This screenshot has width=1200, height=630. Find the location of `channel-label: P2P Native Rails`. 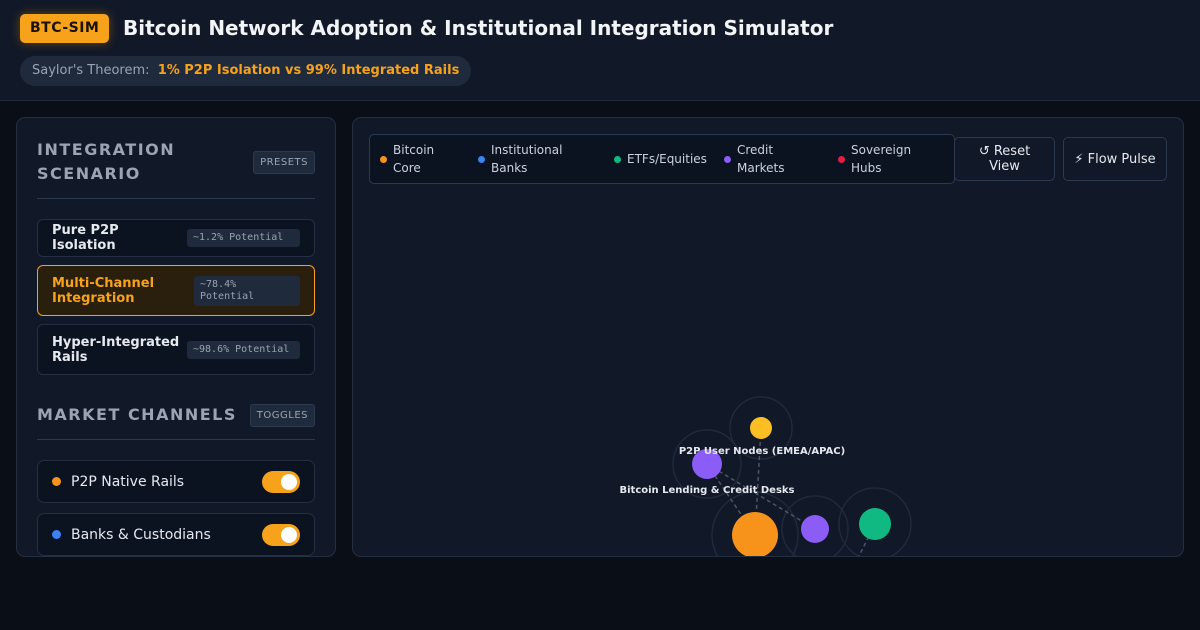

channel-label: P2P Native Rails is located at coordinates (128, 481).